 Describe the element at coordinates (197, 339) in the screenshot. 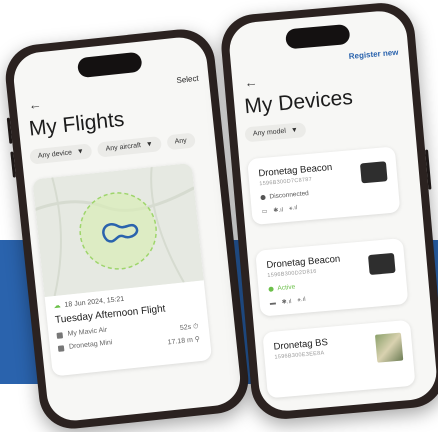

I see `pin-icon: ⚲` at that location.